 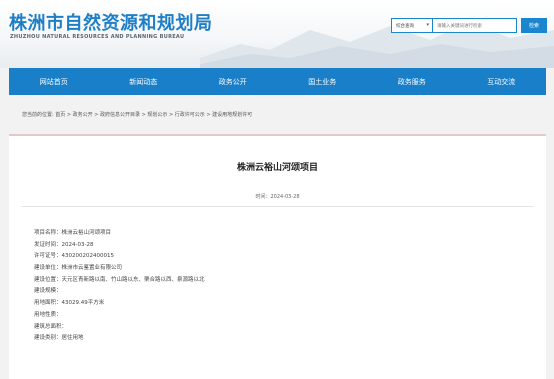 What do you see at coordinates (502, 81) in the screenshot?
I see `nav-item-interaction: 互动交流` at bounding box center [502, 81].